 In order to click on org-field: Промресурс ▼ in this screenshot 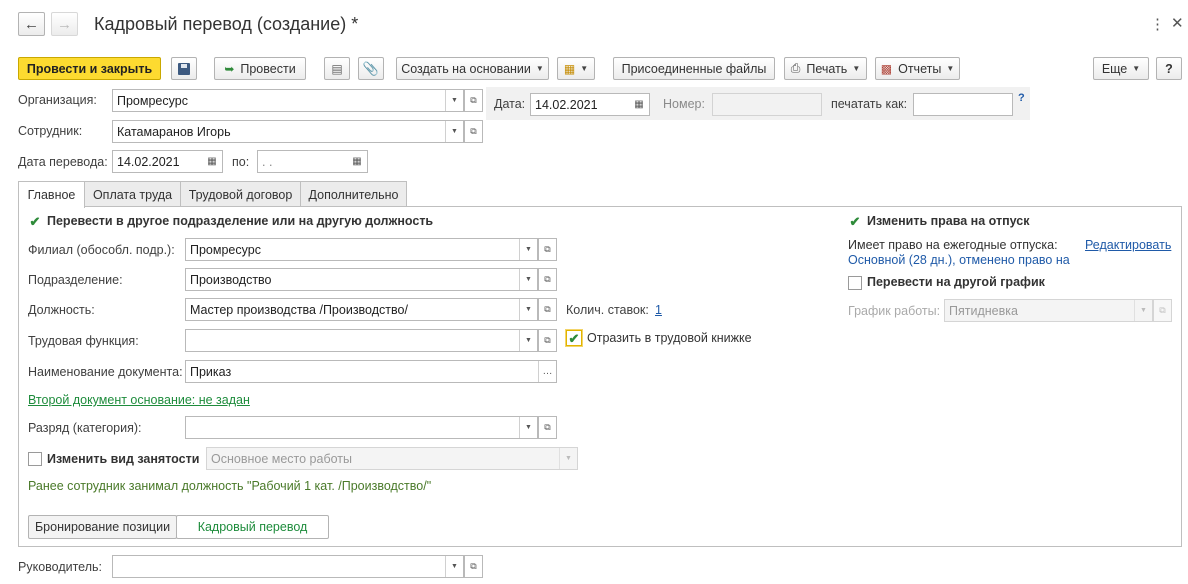, I will do `click(288, 100)`.